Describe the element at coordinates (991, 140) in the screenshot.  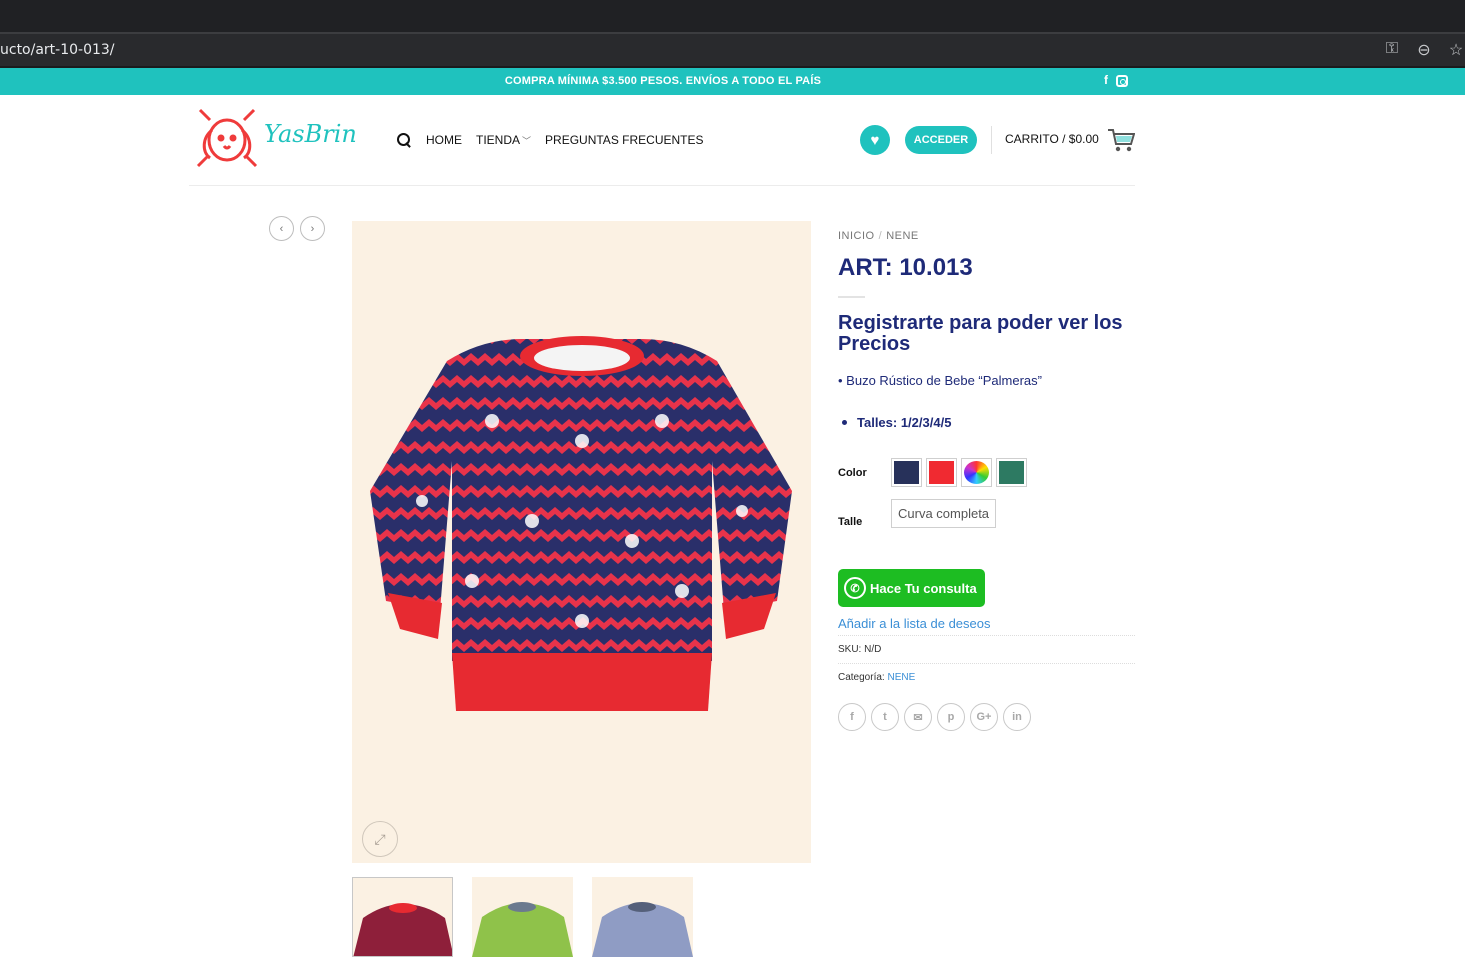
I see `header-divider` at that location.